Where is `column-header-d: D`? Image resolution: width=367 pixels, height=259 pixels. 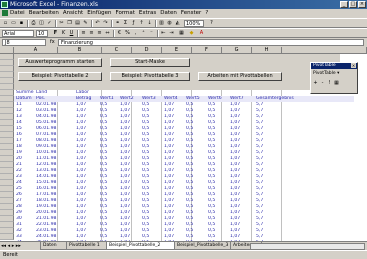
column-header-d: D is located at coordinates (147, 50).